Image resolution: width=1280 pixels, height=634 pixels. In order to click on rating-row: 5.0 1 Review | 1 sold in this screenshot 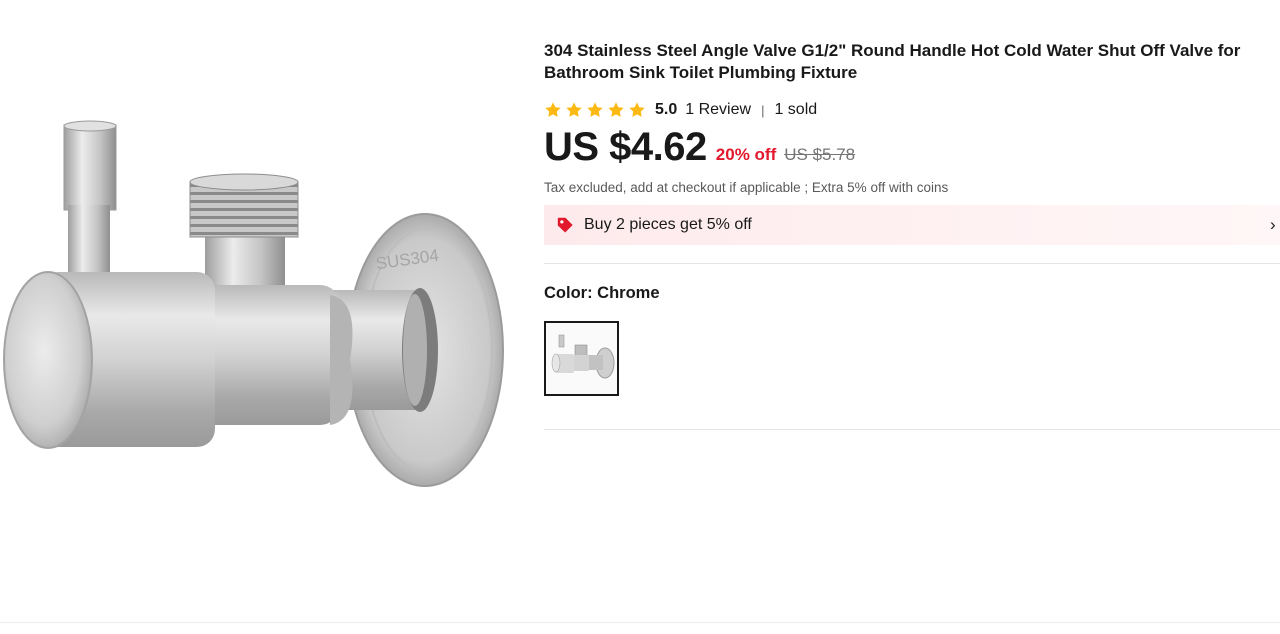, I will do `click(912, 110)`.